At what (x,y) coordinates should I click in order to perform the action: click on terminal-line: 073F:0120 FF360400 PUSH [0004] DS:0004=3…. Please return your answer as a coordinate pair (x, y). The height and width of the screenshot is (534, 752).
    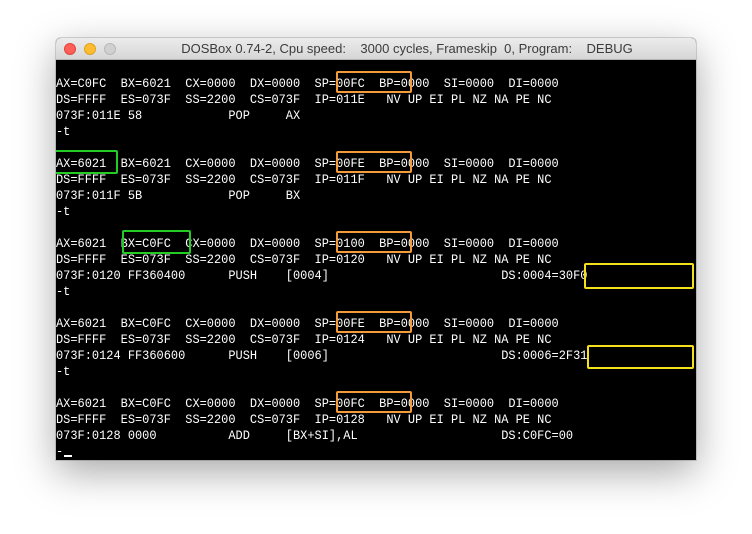
    Looking at the image, I should click on (322, 275).